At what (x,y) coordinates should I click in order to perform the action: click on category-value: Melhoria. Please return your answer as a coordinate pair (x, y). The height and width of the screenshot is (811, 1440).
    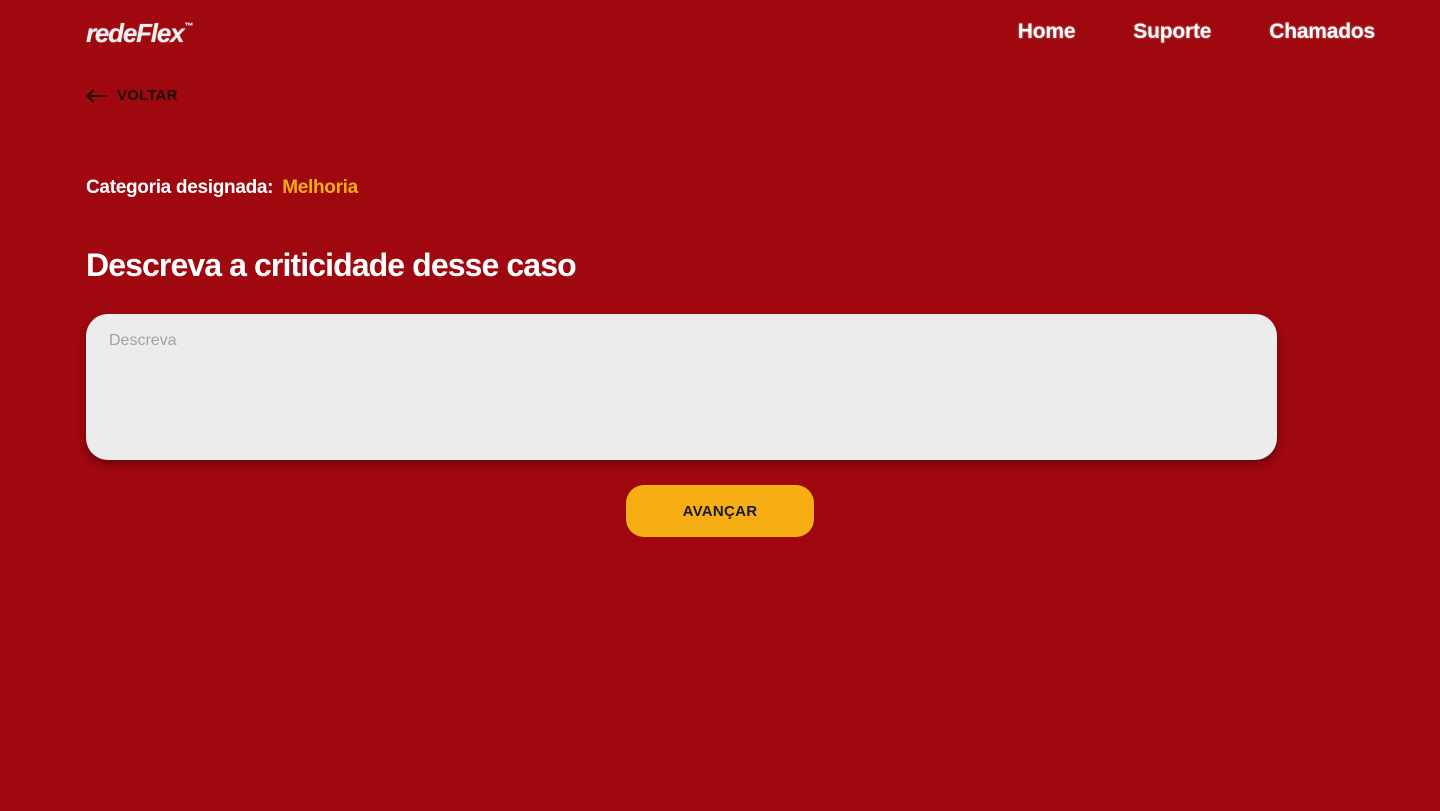
    Looking at the image, I should click on (320, 187).